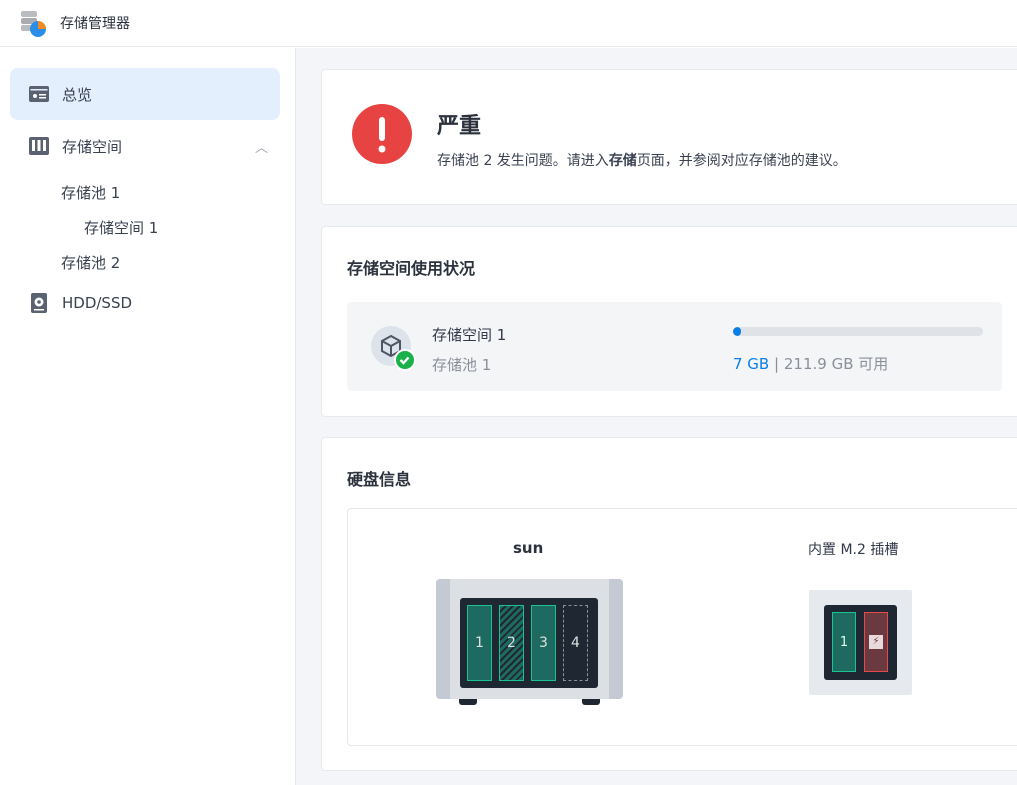  What do you see at coordinates (379, 479) in the screenshot?
I see `disk-title: 硬盘信息` at bounding box center [379, 479].